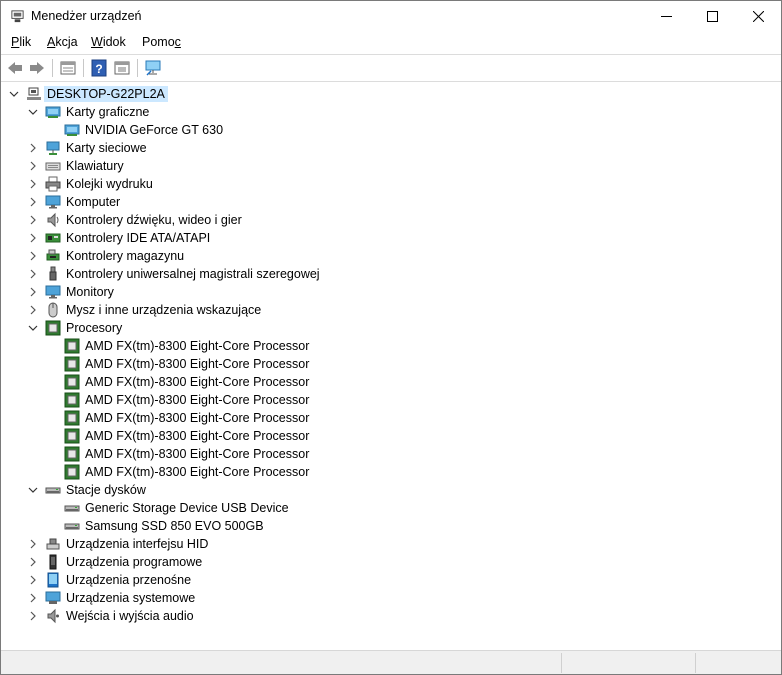 This screenshot has width=782, height=675. Describe the element at coordinates (391, 328) in the screenshot. I see `tree-category-row: Procesory` at that location.